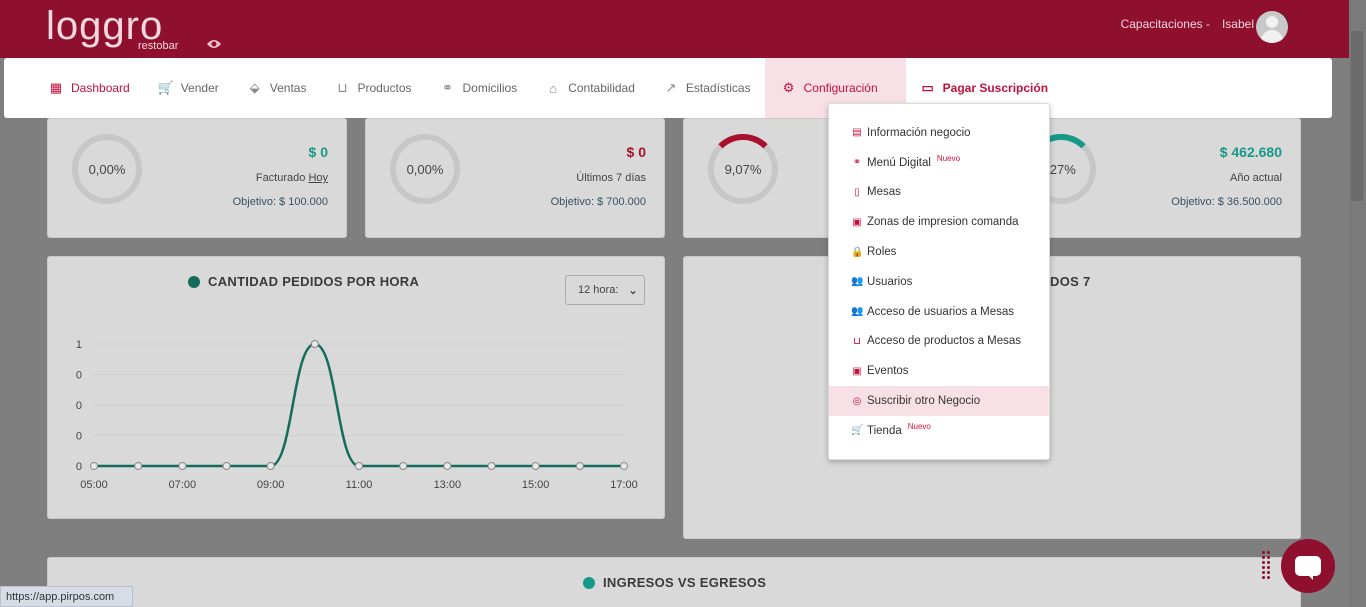 The width and height of the screenshot is (1366, 607). What do you see at coordinates (254, 87) in the screenshot?
I see `tag-icon: ⬙` at bounding box center [254, 87].